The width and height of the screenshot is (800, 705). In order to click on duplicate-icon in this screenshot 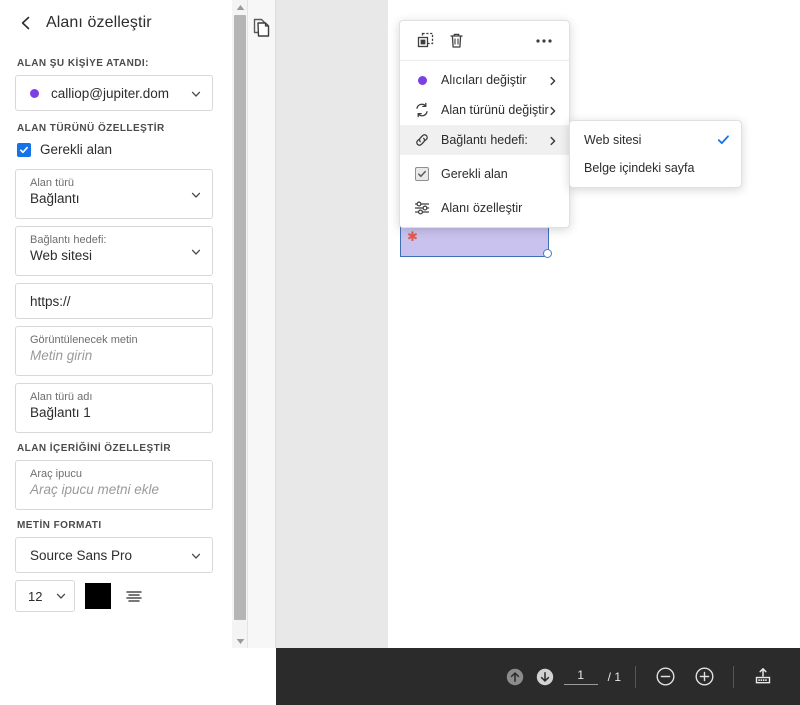, I will do `click(425, 41)`.